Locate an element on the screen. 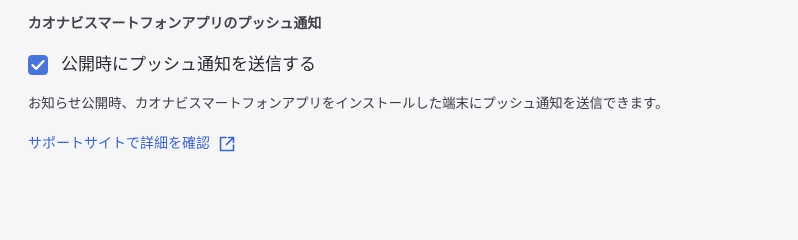  push-notification-checkbox is located at coordinates (38, 65).